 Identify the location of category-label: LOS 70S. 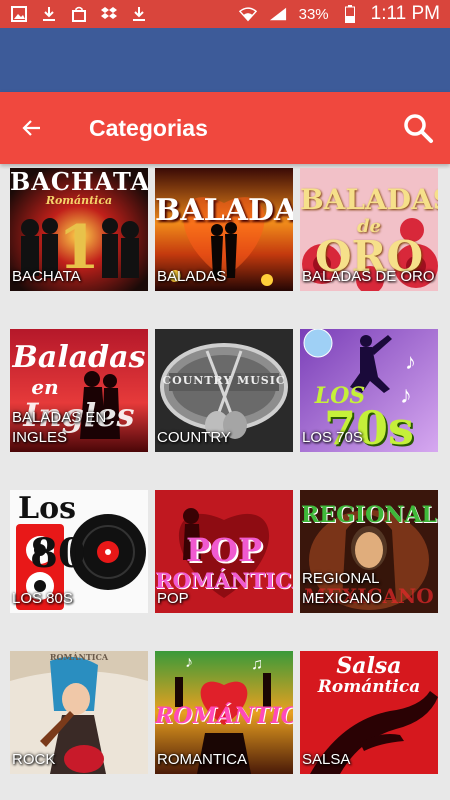
(332, 437).